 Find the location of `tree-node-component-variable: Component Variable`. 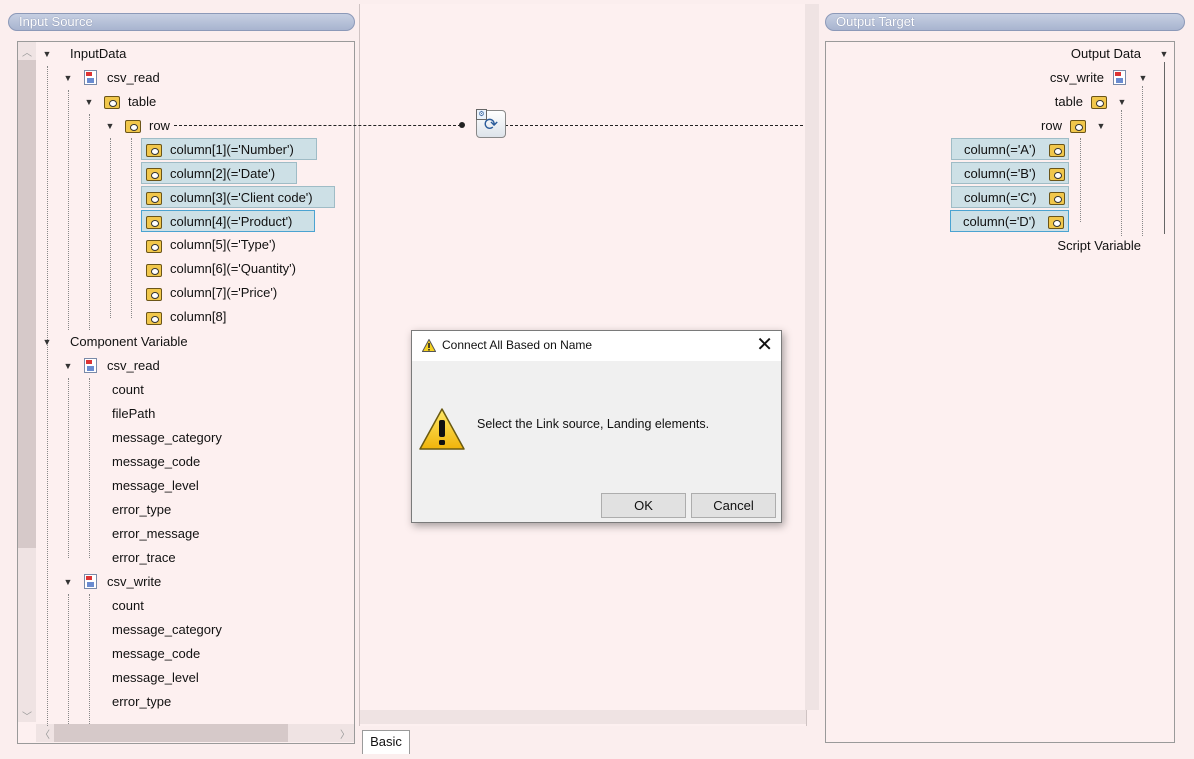

tree-node-component-variable: Component Variable is located at coordinates (129, 342).